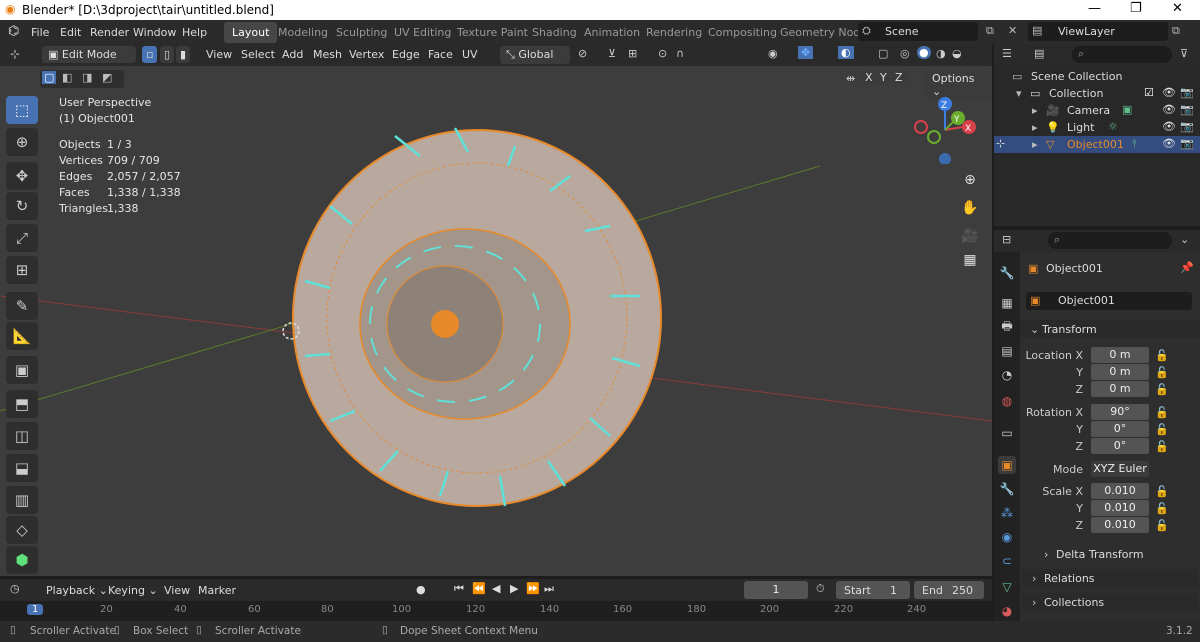 The image size is (1200, 642). I want to click on lock-rotation-x-icon: 🔓, so click(1162, 412).